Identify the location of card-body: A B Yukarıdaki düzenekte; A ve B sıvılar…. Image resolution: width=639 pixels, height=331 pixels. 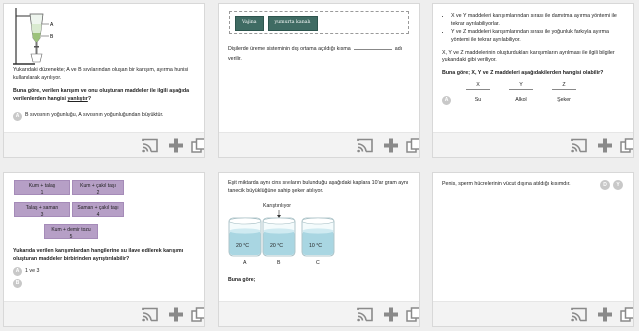
(104, 68).